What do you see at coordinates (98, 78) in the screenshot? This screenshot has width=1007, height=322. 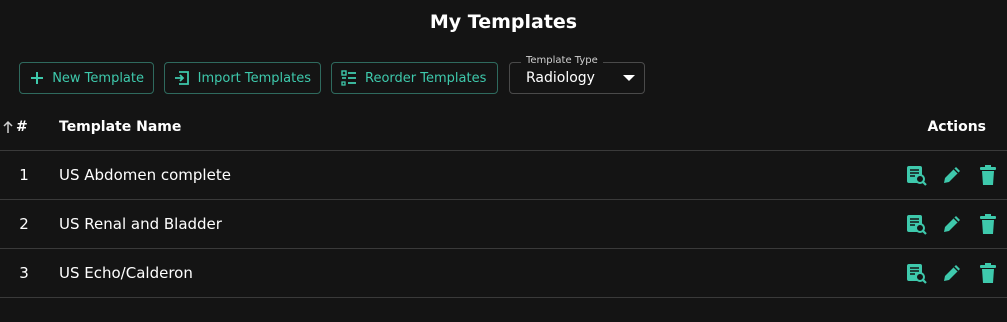 I see `new-template-label: New Template` at bounding box center [98, 78].